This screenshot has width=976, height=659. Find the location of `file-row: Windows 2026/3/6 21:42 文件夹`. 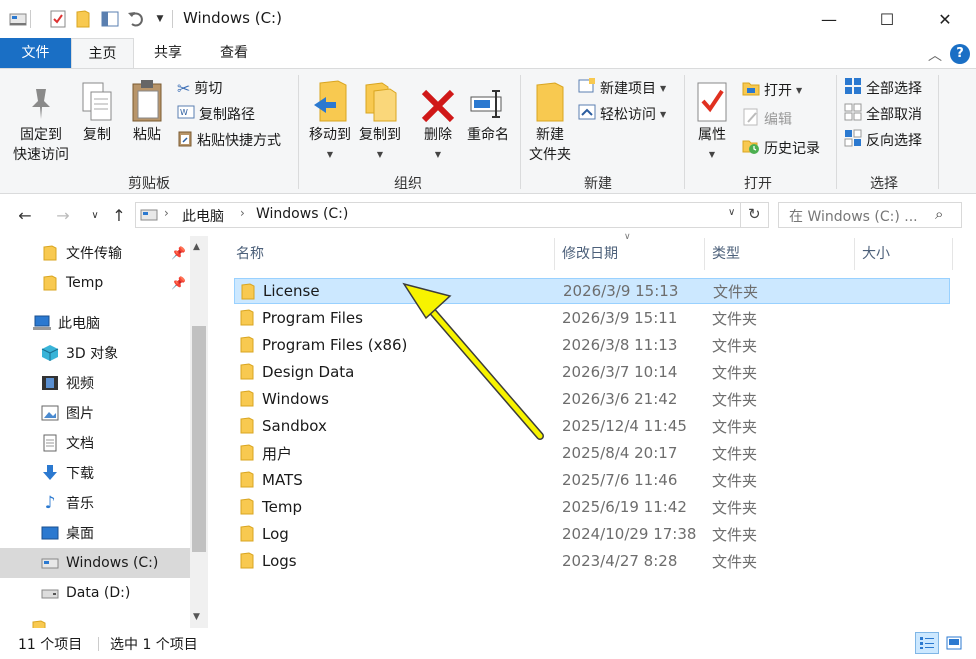

file-row: Windows 2026/3/6 21:42 文件夹 is located at coordinates (592, 399).